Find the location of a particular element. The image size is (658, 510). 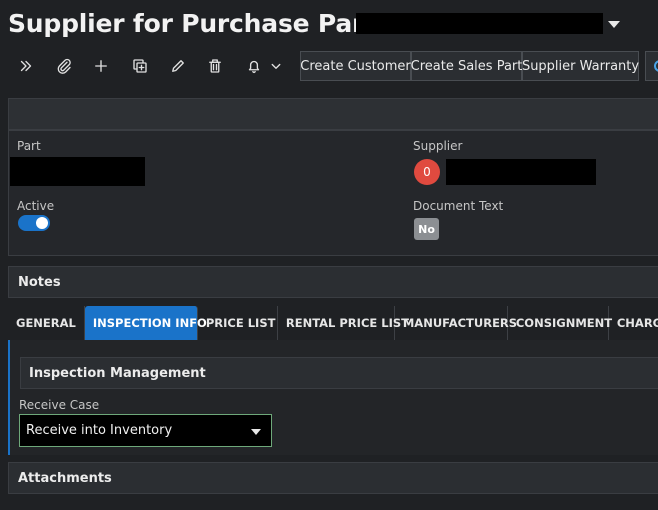

page-header: Supplier for Purchase Part is located at coordinates (192, 23).